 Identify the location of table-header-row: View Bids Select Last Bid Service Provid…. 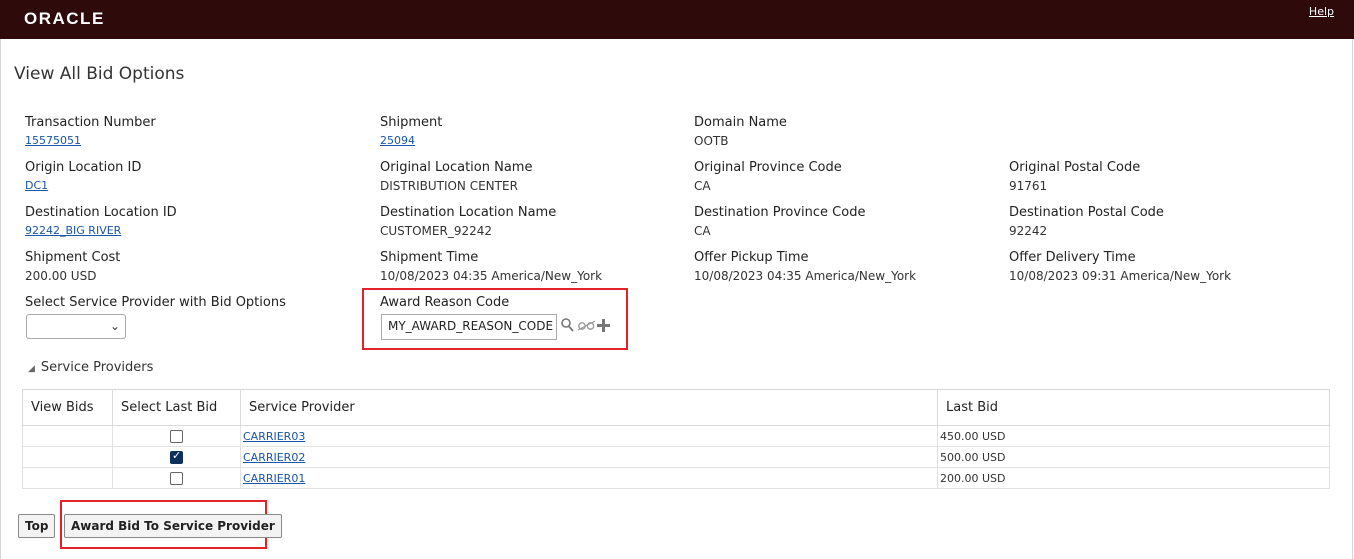
(676, 407).